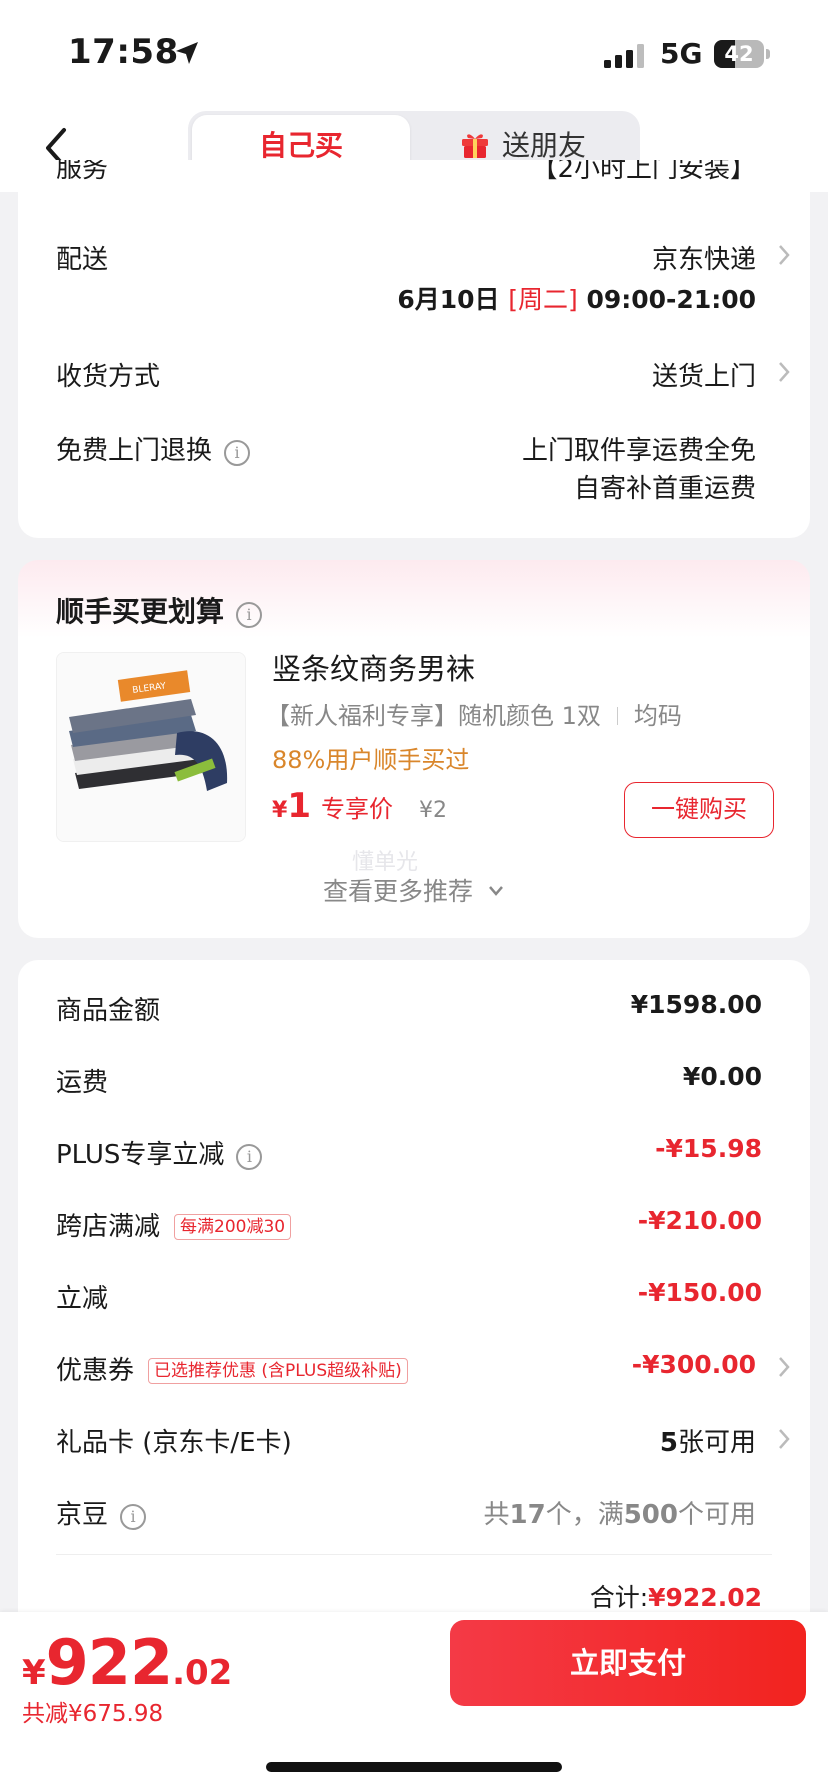  Describe the element at coordinates (671, 299) in the screenshot. I see `delivery-window: 09:00-21:00` at that location.